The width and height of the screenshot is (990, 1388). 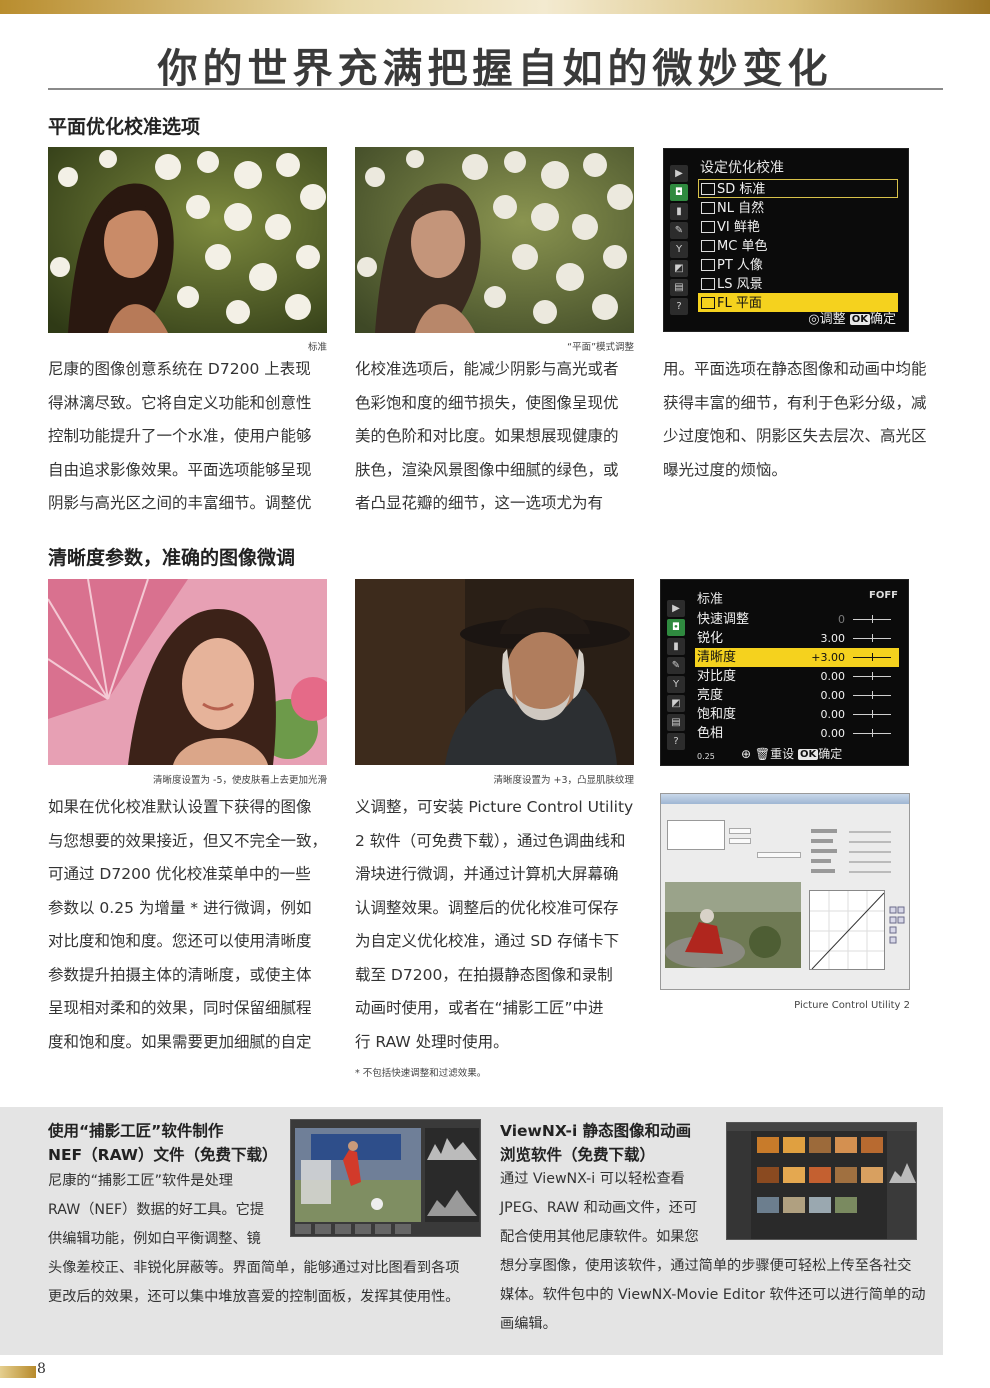 What do you see at coordinates (124, 127) in the screenshot?
I see `section1-title: 平面优化校准选项` at bounding box center [124, 127].